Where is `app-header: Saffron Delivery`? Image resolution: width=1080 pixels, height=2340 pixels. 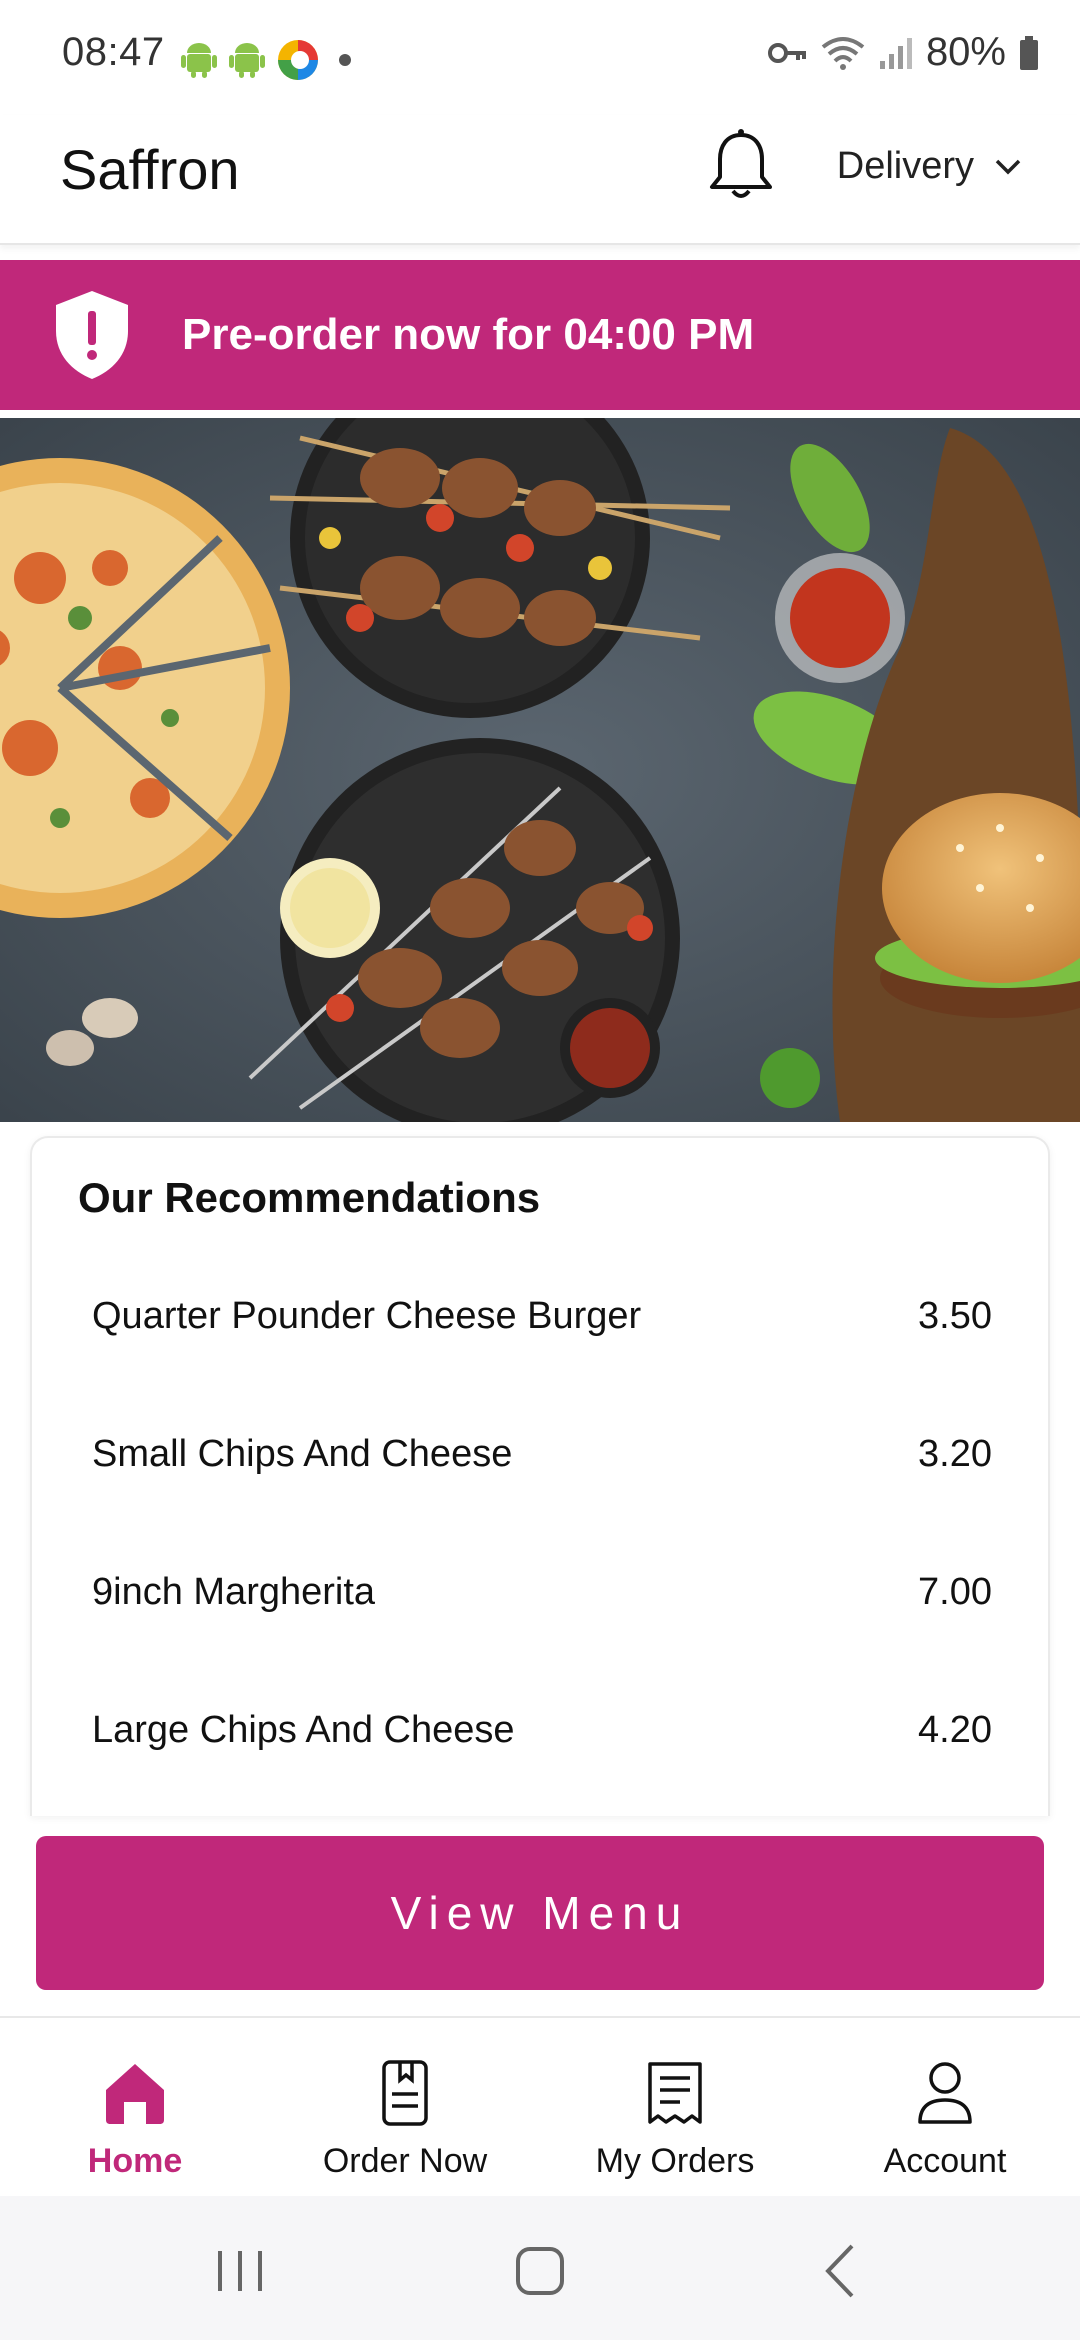 app-header: Saffron Delivery is located at coordinates (540, 180).